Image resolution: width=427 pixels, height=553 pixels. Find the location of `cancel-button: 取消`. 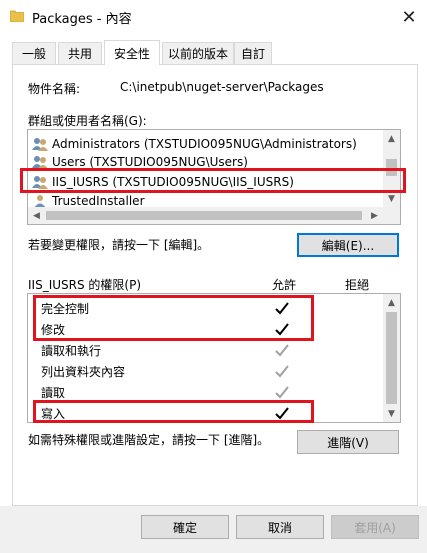

cancel-button: 取消 is located at coordinates (280, 527).